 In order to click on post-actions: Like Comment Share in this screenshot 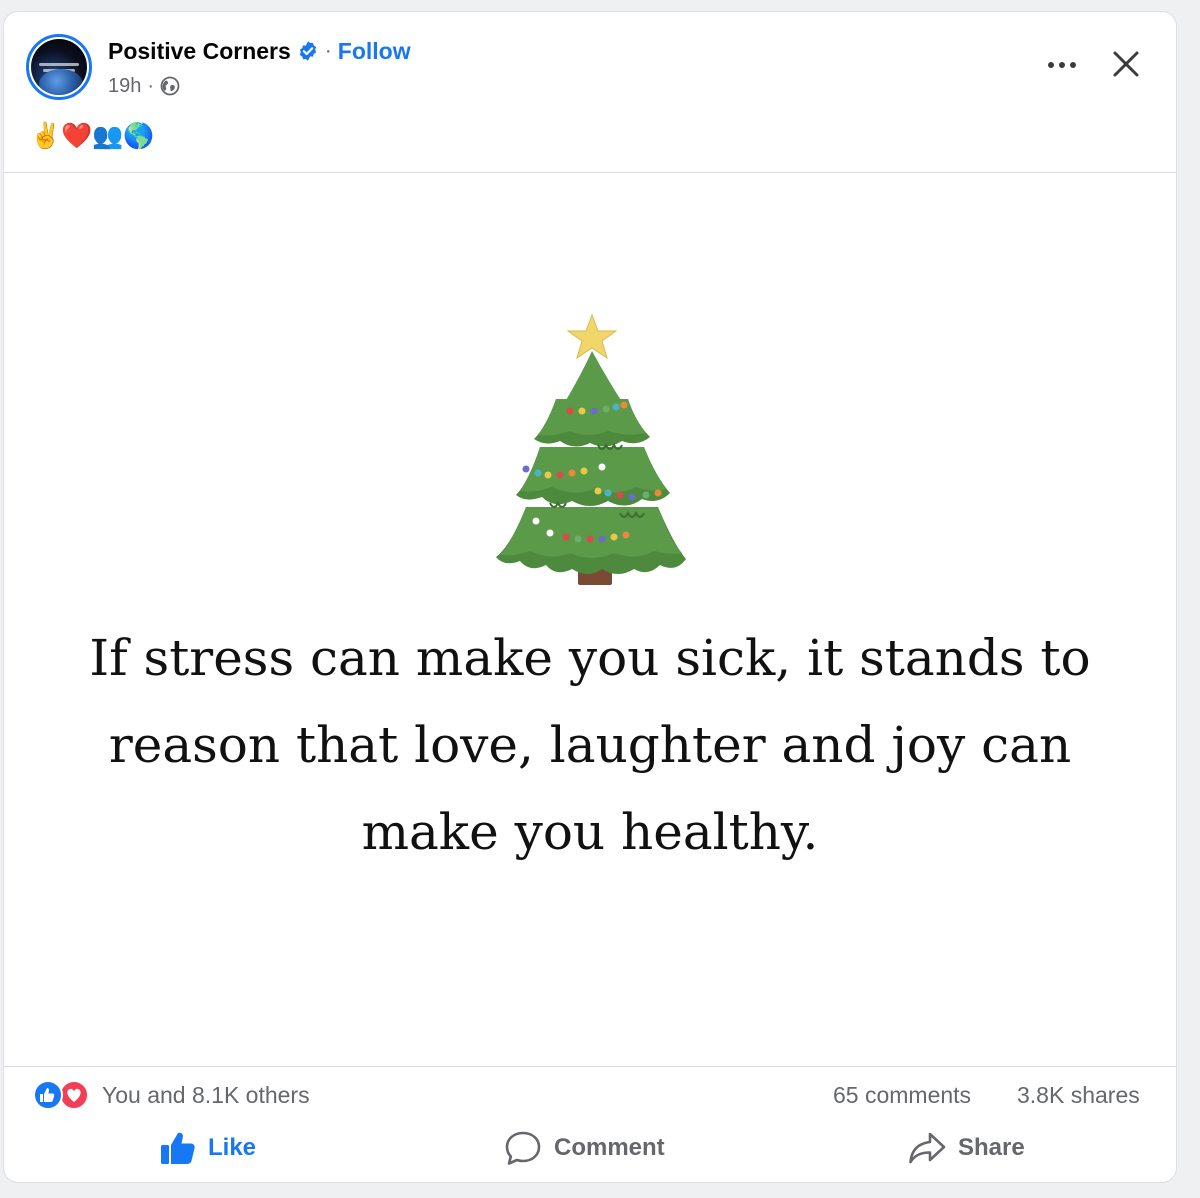, I will do `click(590, 1148)`.